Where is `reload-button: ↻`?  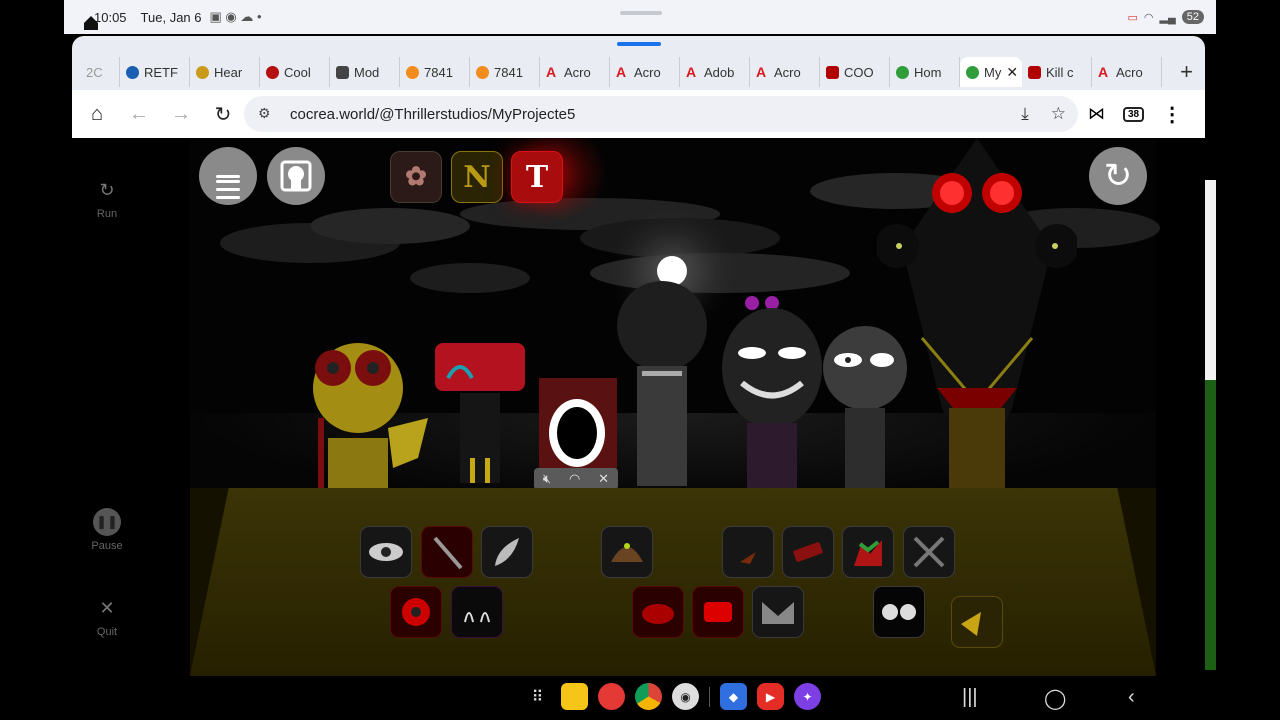
reload-button: ↻ is located at coordinates (223, 114).